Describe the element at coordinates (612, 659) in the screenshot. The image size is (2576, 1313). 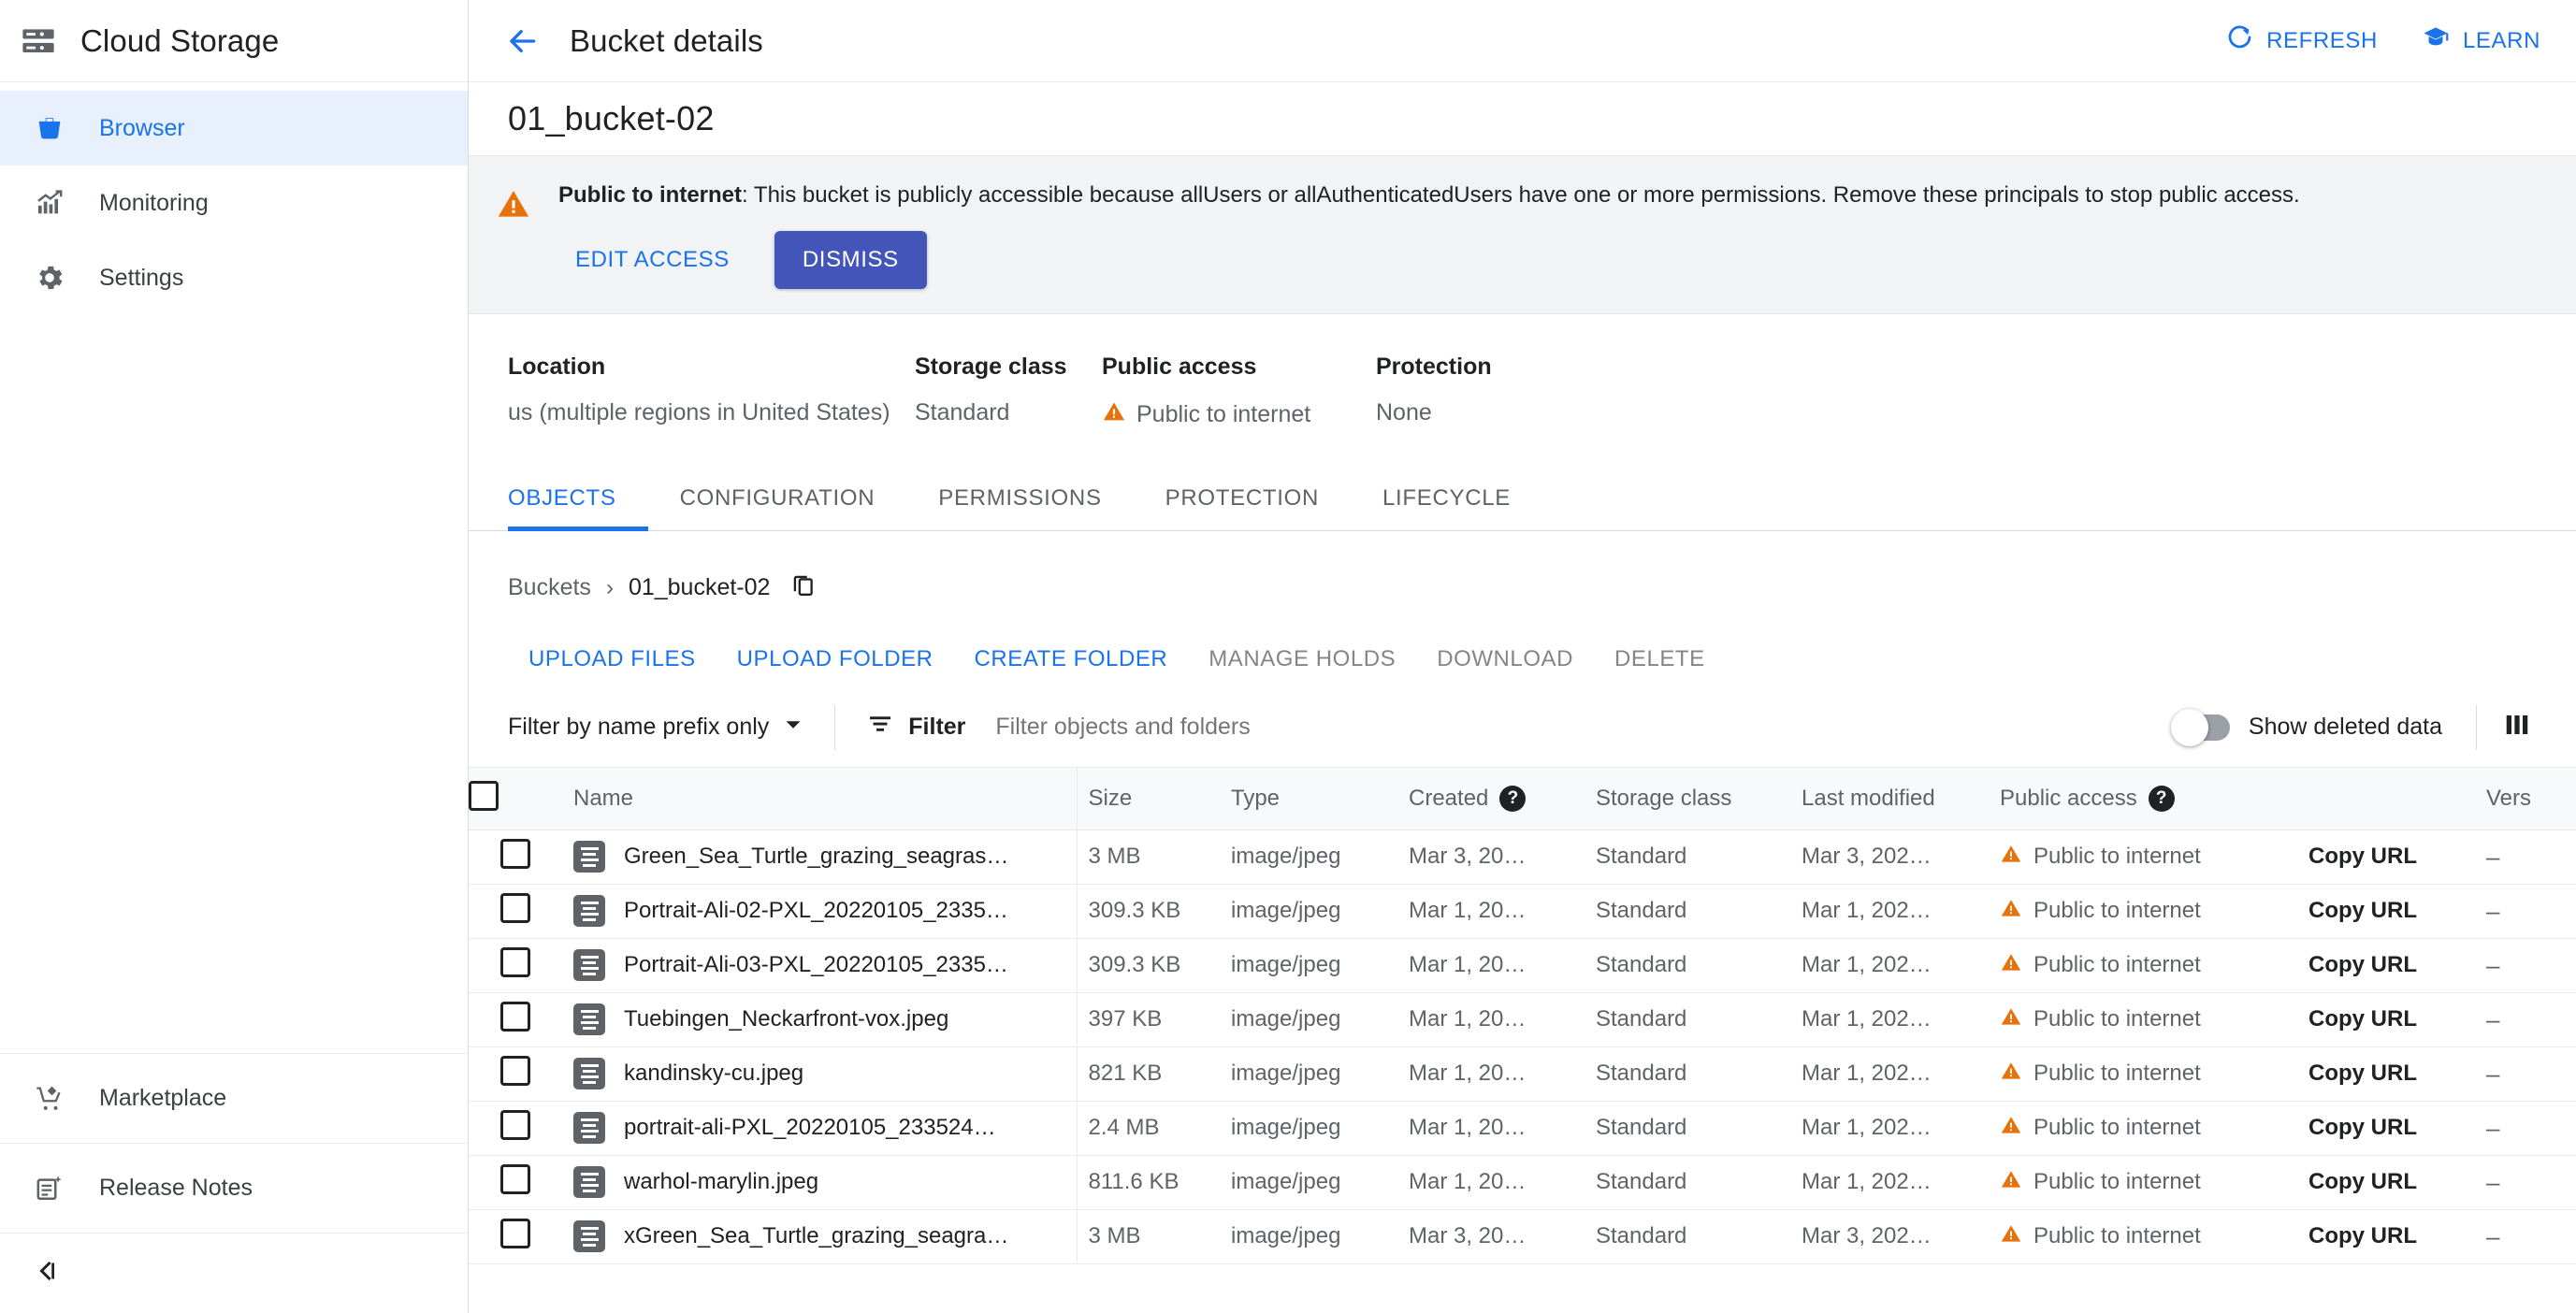
I see `upload-files-button: UPLOAD FILES` at that location.